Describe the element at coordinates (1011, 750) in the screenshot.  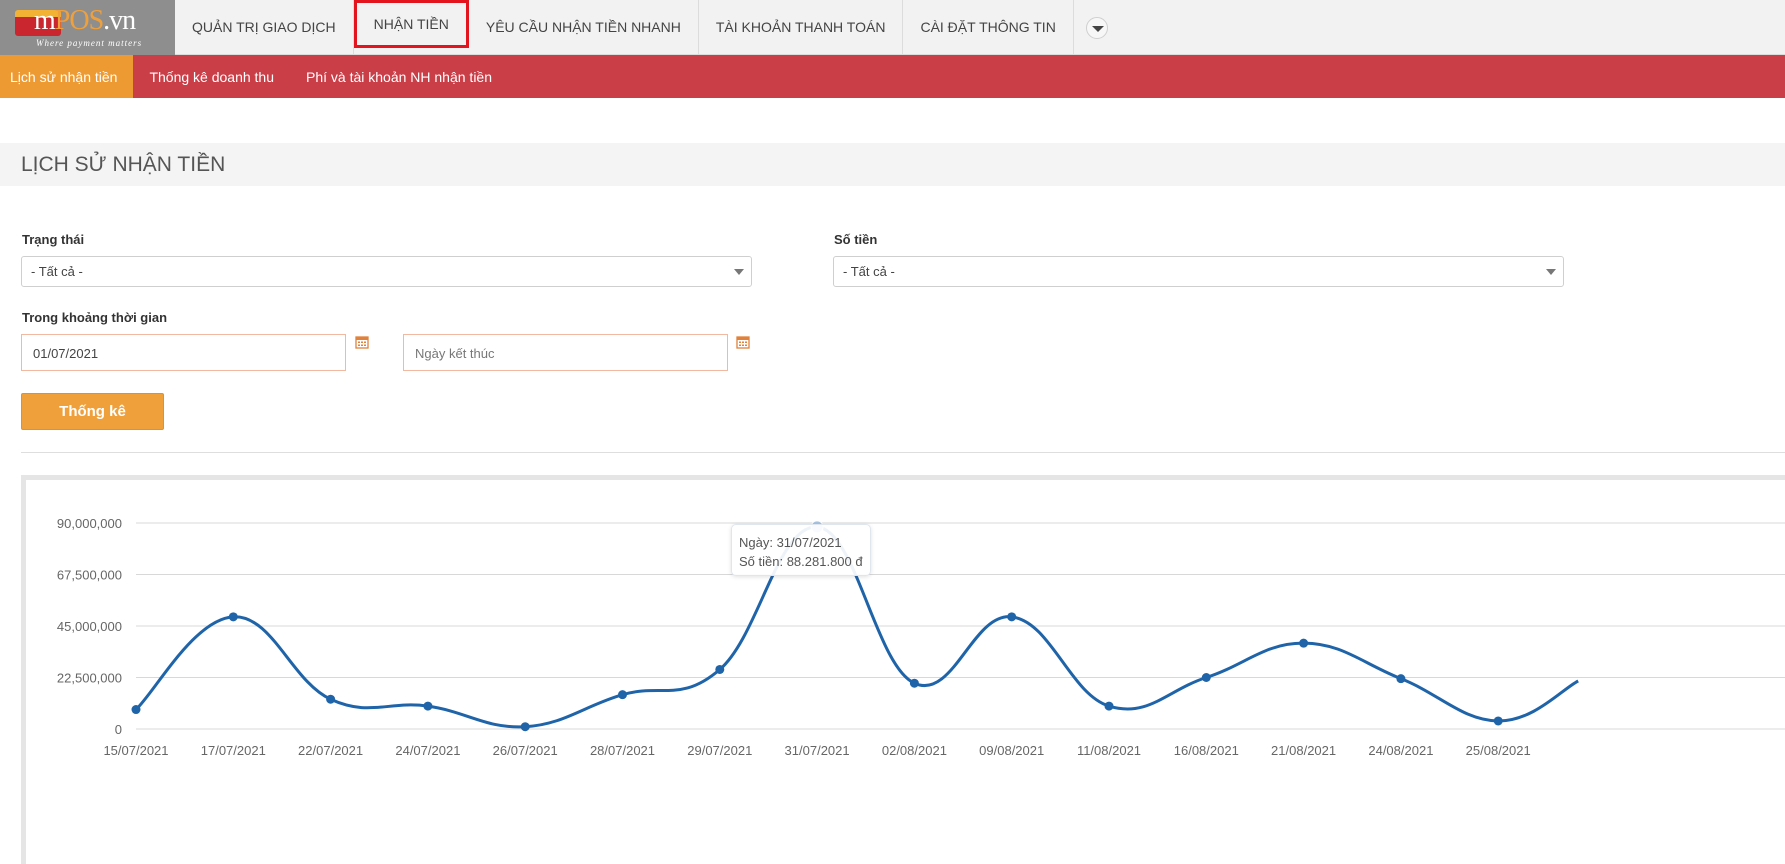
I see `x-tick-label: 09/08/2021` at that location.